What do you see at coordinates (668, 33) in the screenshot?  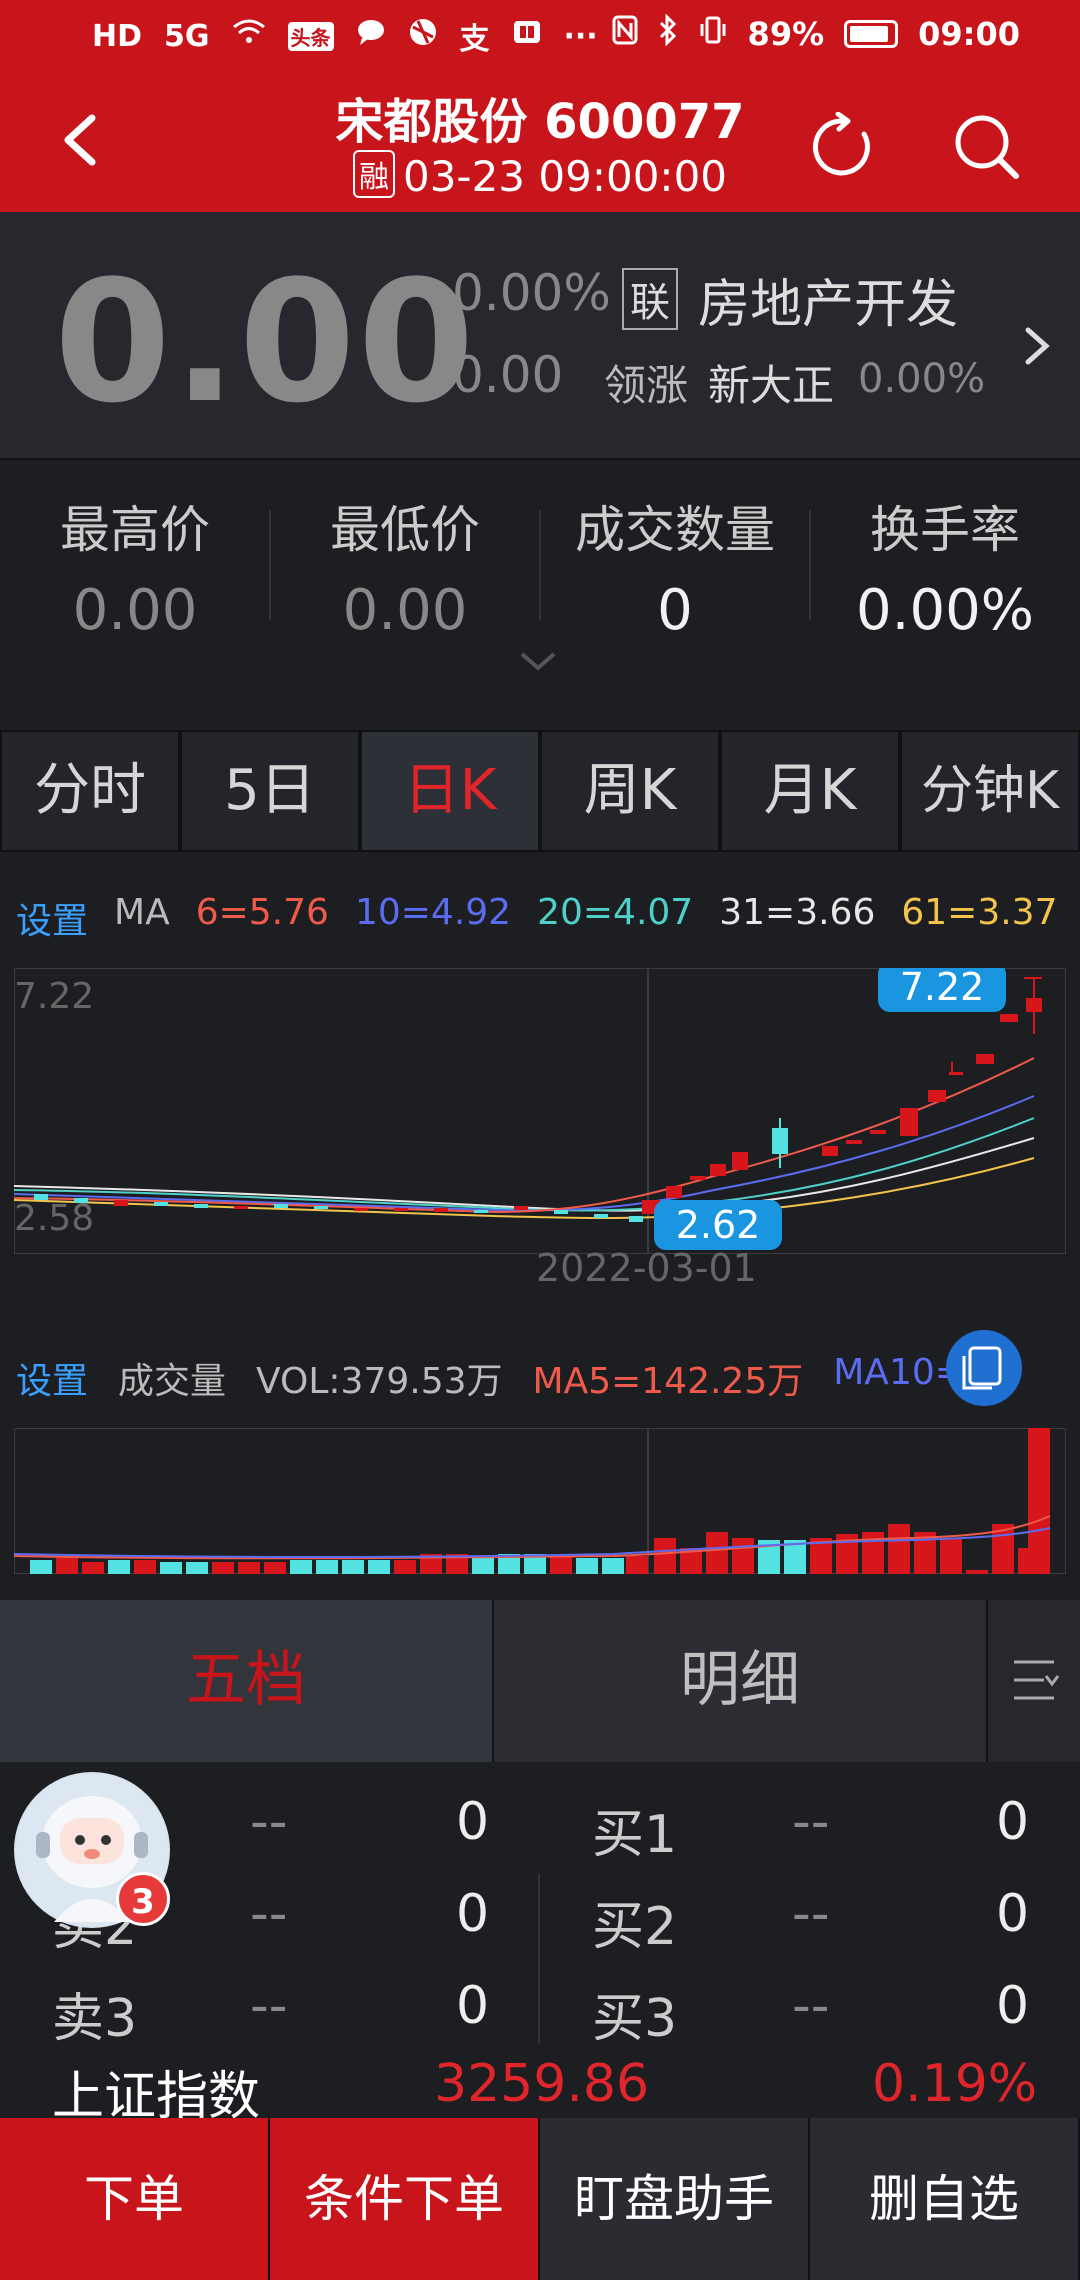 I see `bluetooth-icon` at bounding box center [668, 33].